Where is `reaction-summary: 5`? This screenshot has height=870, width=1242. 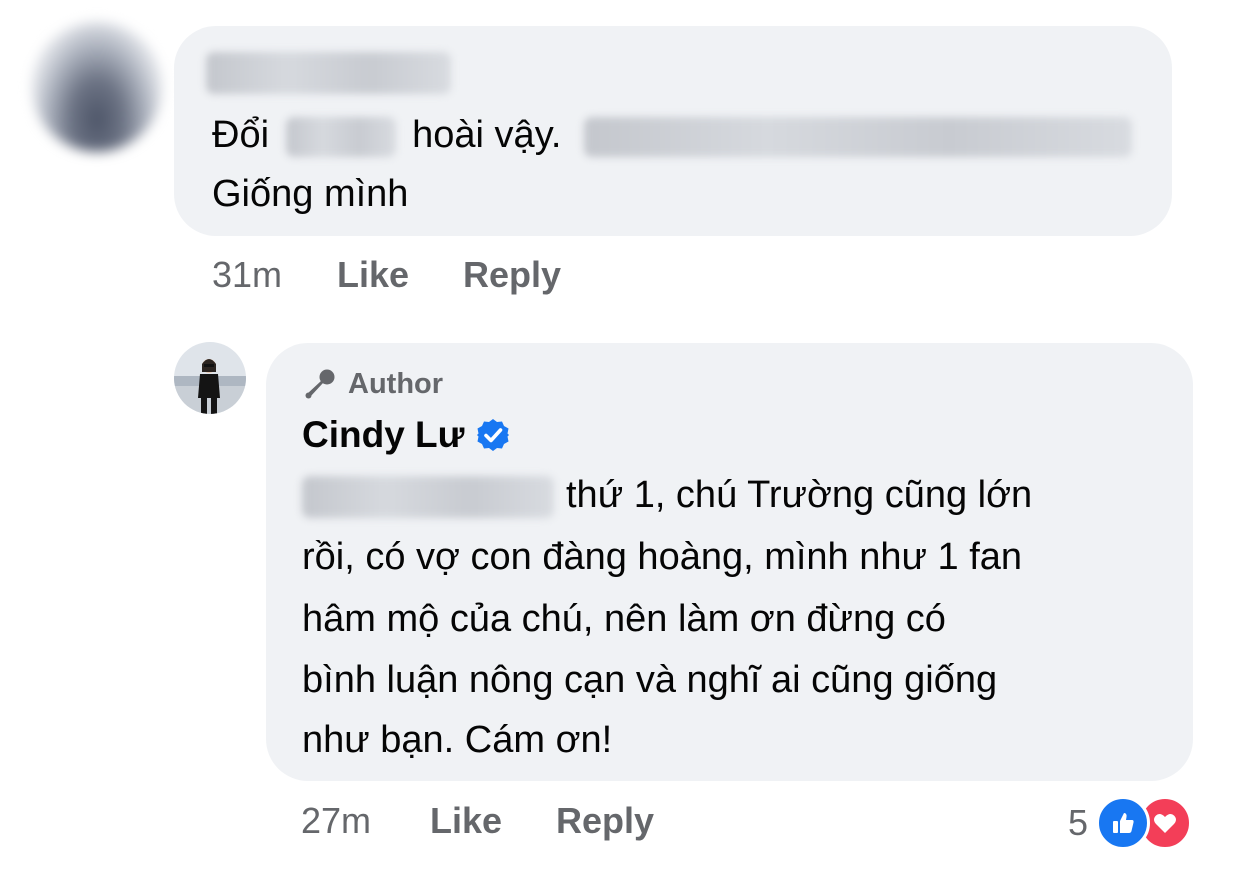
reaction-summary: 5 is located at coordinates (1130, 823).